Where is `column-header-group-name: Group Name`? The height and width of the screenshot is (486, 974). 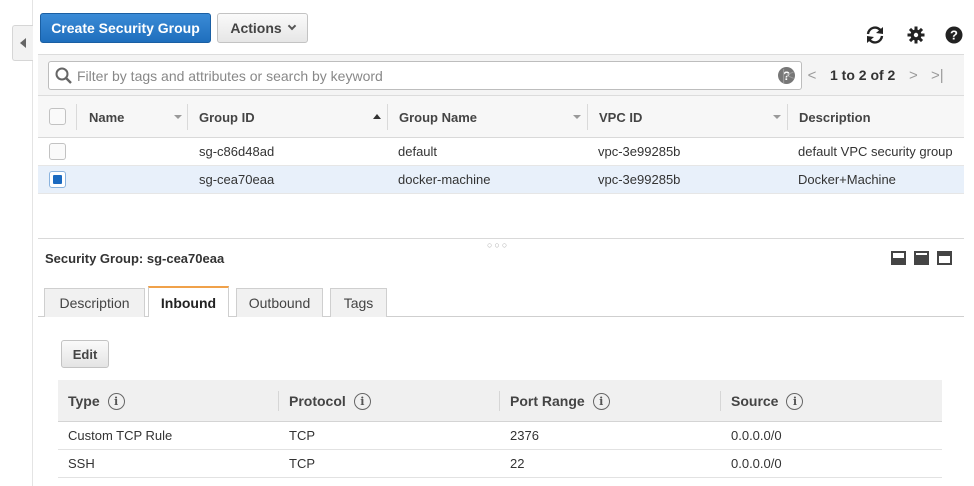 column-header-group-name: Group Name is located at coordinates (438, 117).